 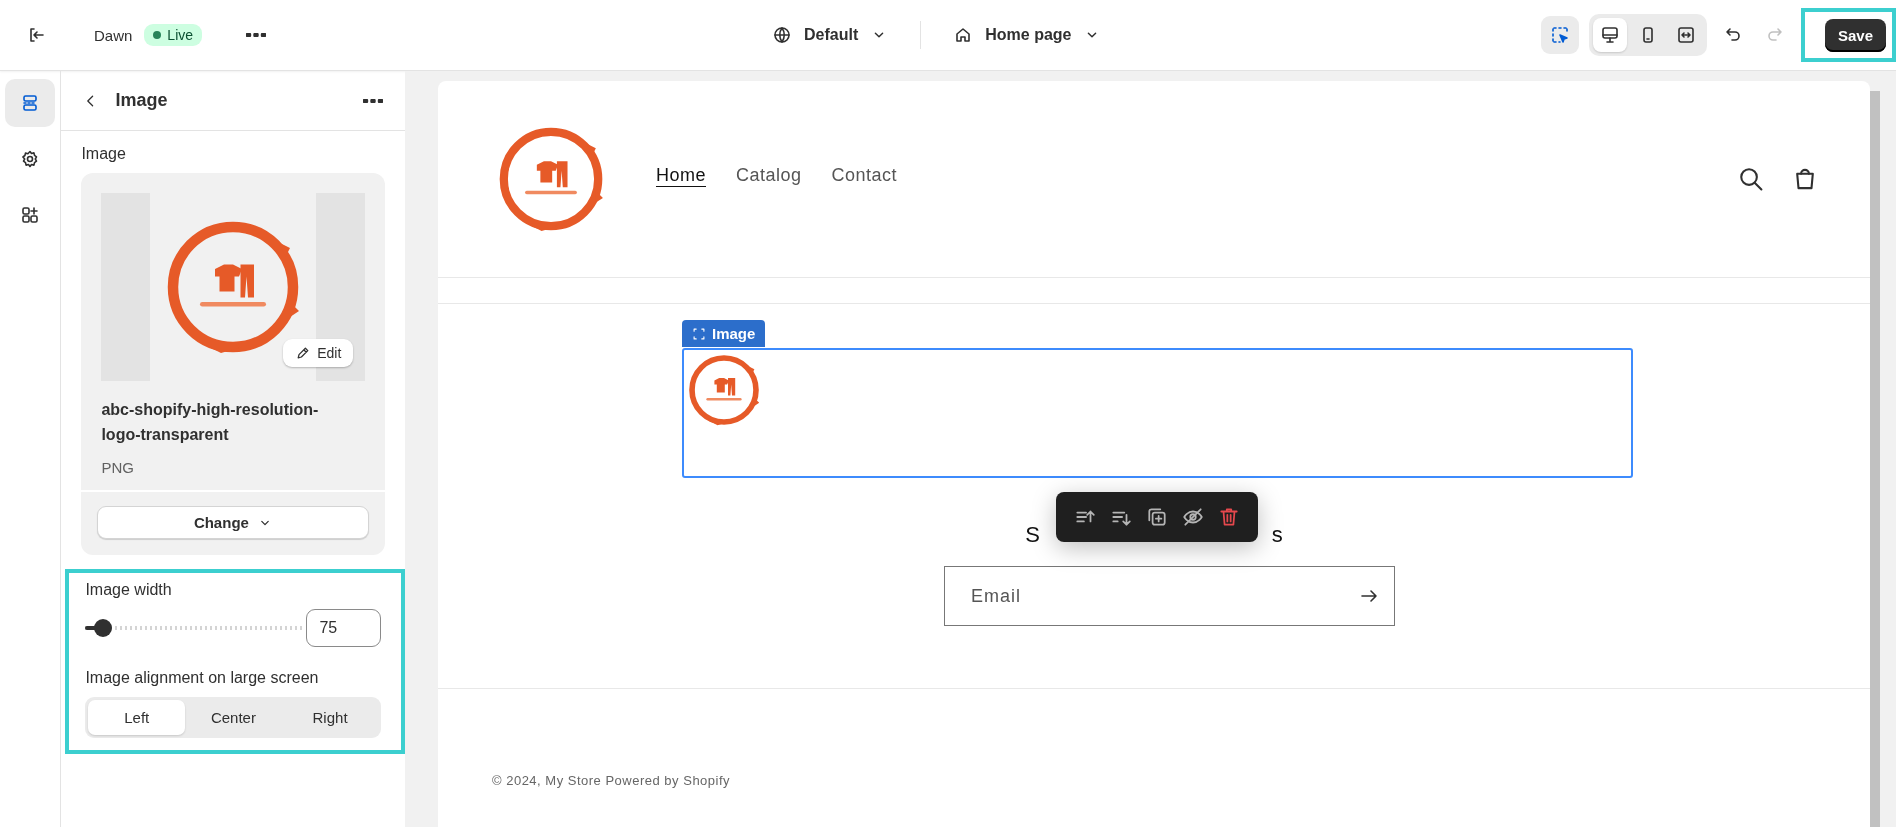 I want to click on save-button: Save, so click(x=1855, y=35).